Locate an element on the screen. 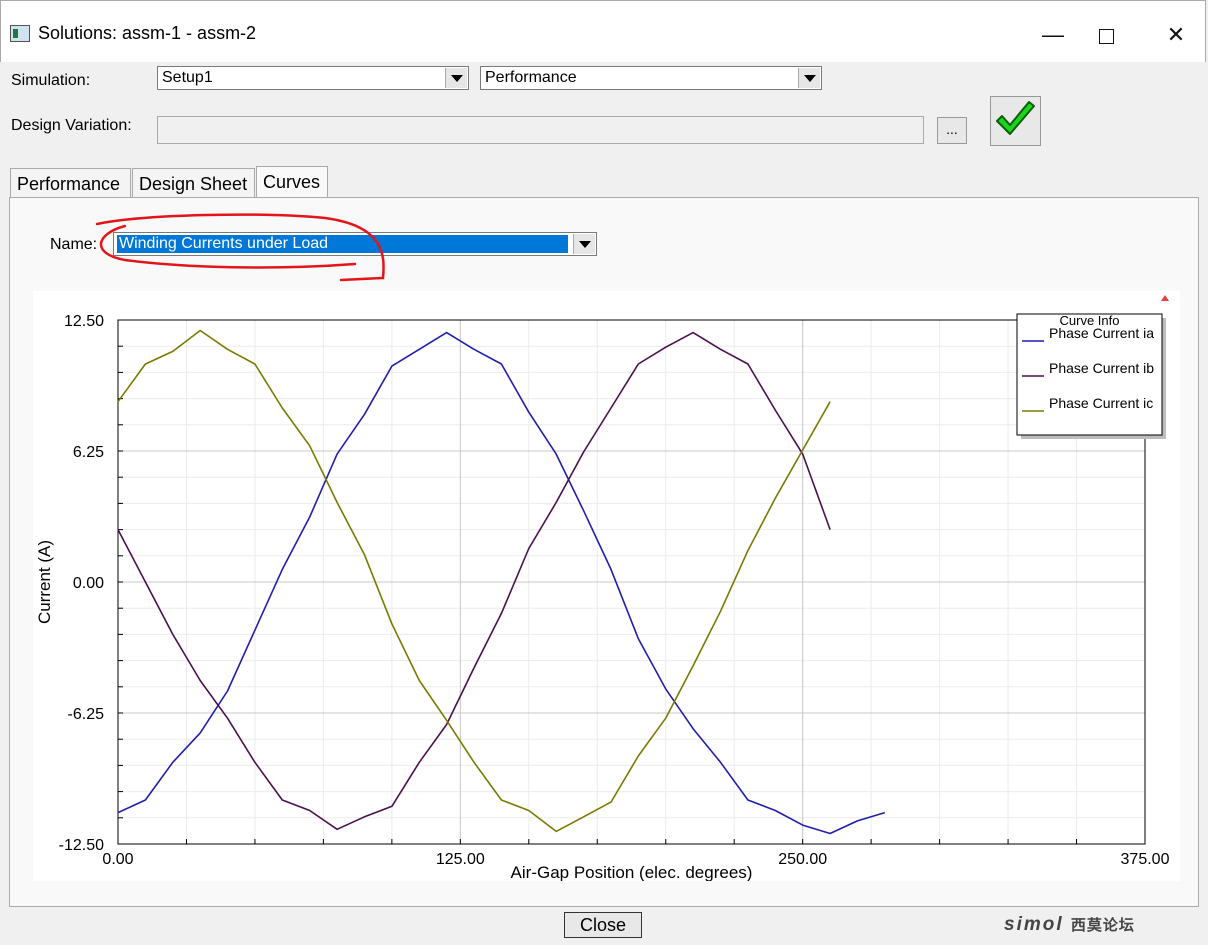 The image size is (1208, 945). x-tick-label: 125.00 is located at coordinates (460, 859).